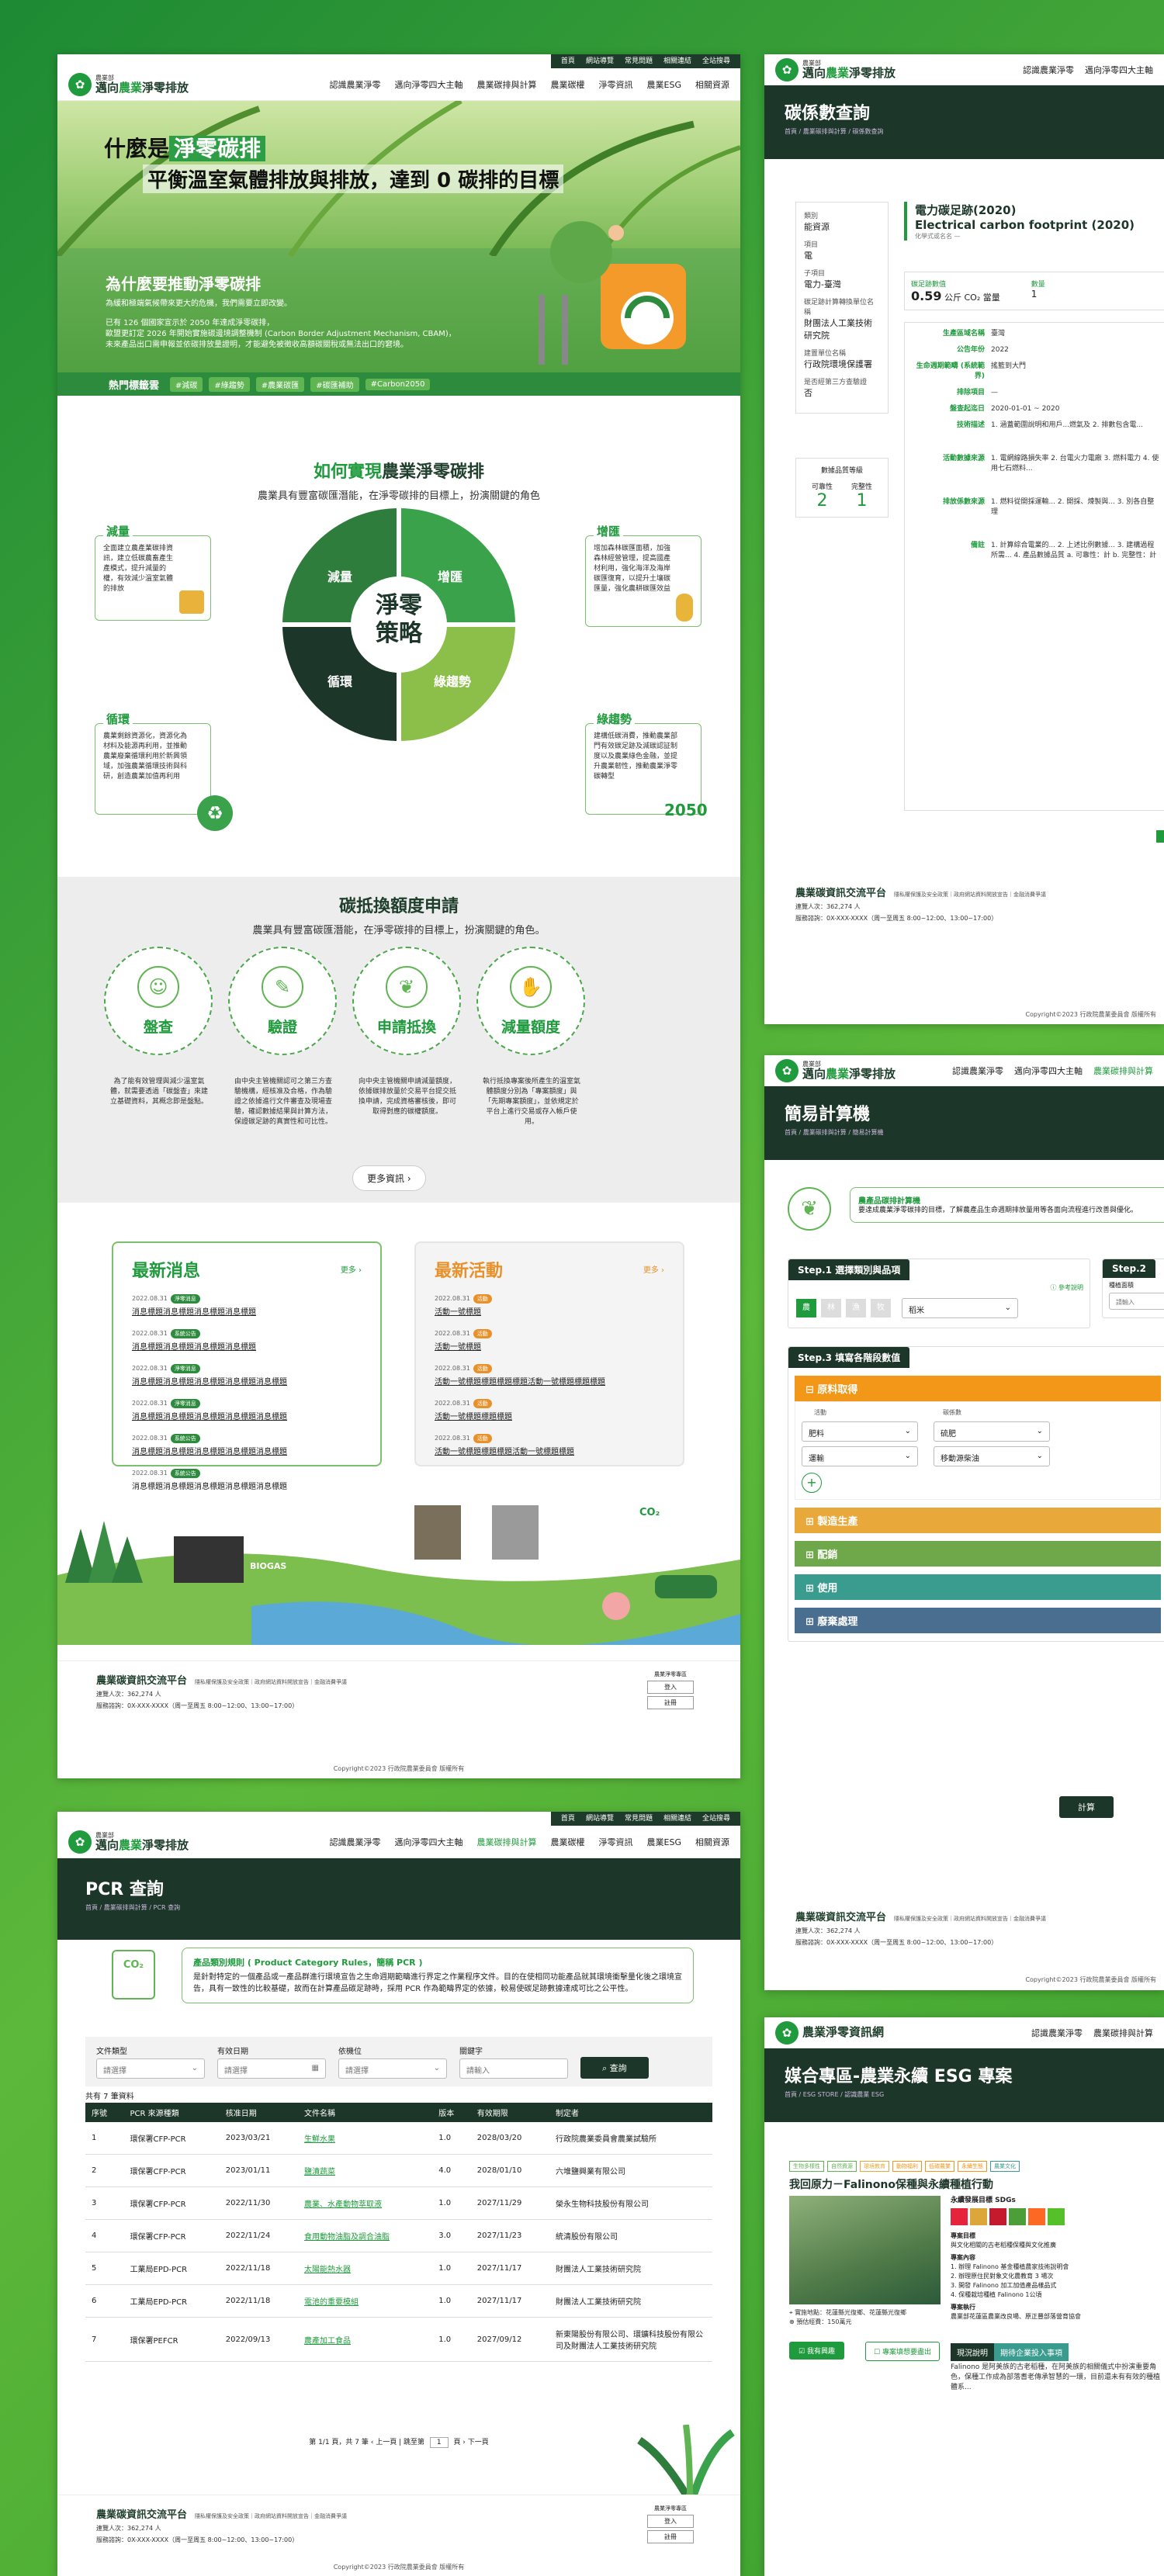 Image resolution: width=1164 pixels, height=2576 pixels. What do you see at coordinates (365, 2301) in the screenshot?
I see `table-cell: 電池的重要模組` at bounding box center [365, 2301].